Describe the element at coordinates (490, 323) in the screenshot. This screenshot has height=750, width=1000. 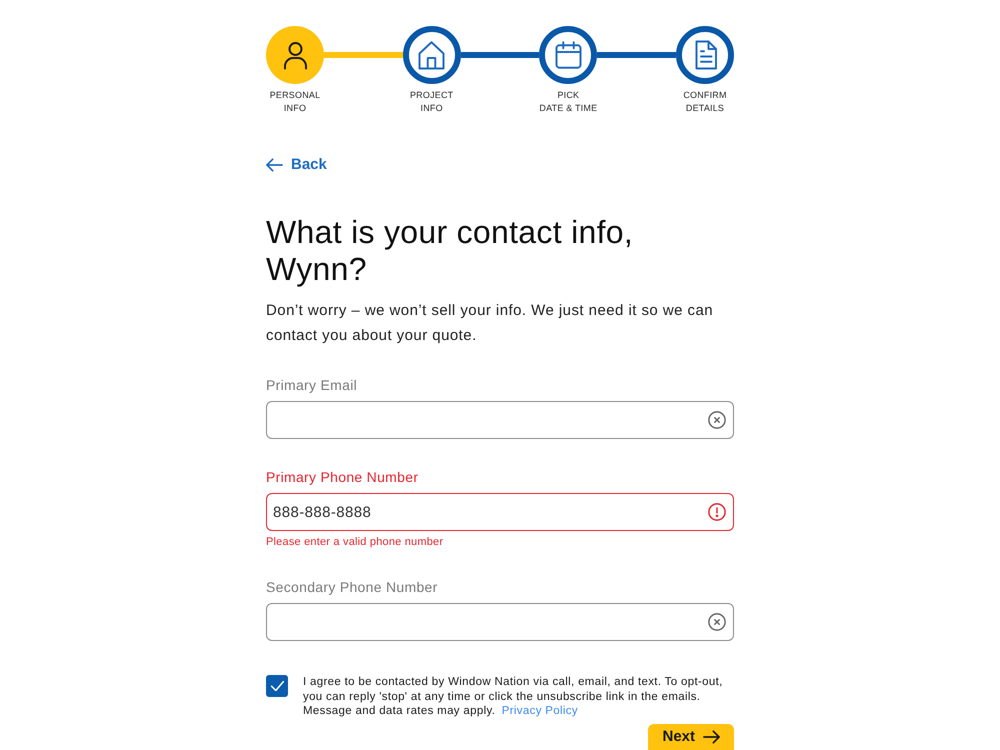
I see `intro-text: Don’t worry – we won’t sell your info. We just need it so we can contact you about your quote.` at that location.